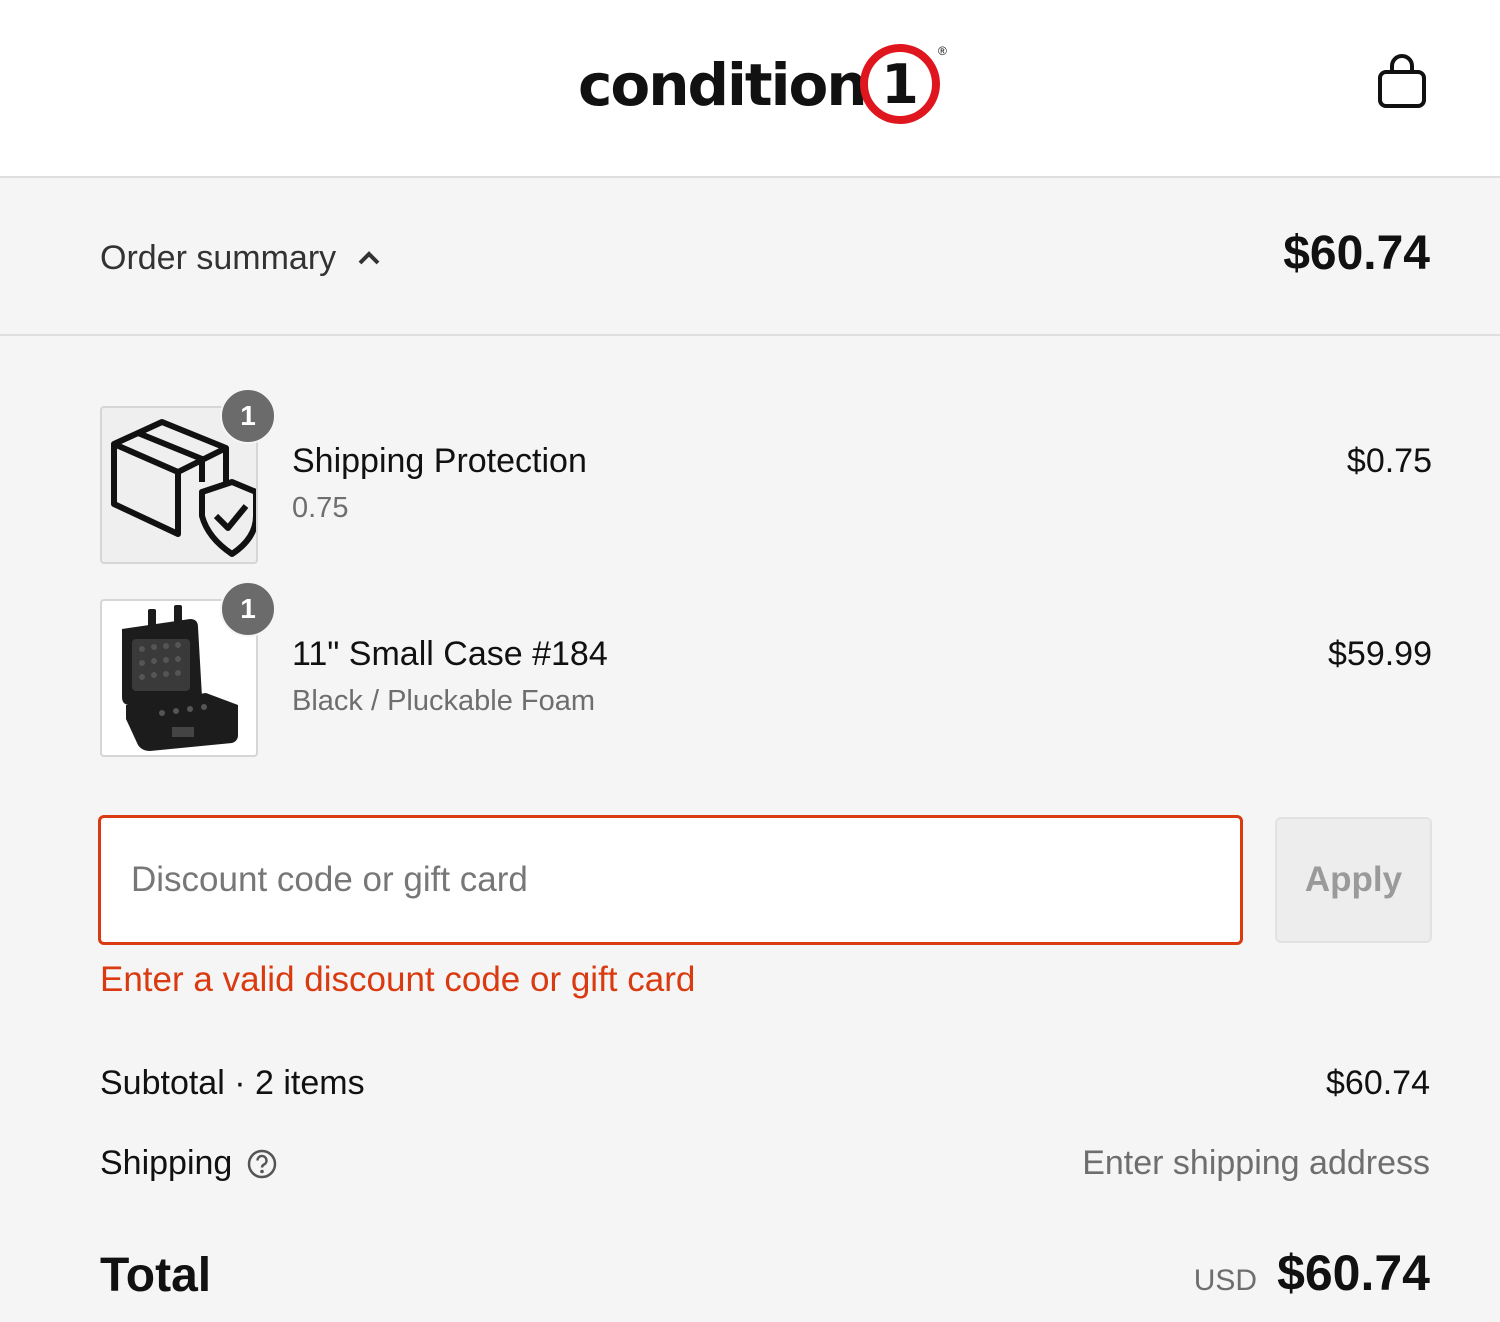 The height and width of the screenshot is (1322, 1500). Describe the element at coordinates (166, 1163) in the screenshot. I see `shipping-label: Shipping` at that location.